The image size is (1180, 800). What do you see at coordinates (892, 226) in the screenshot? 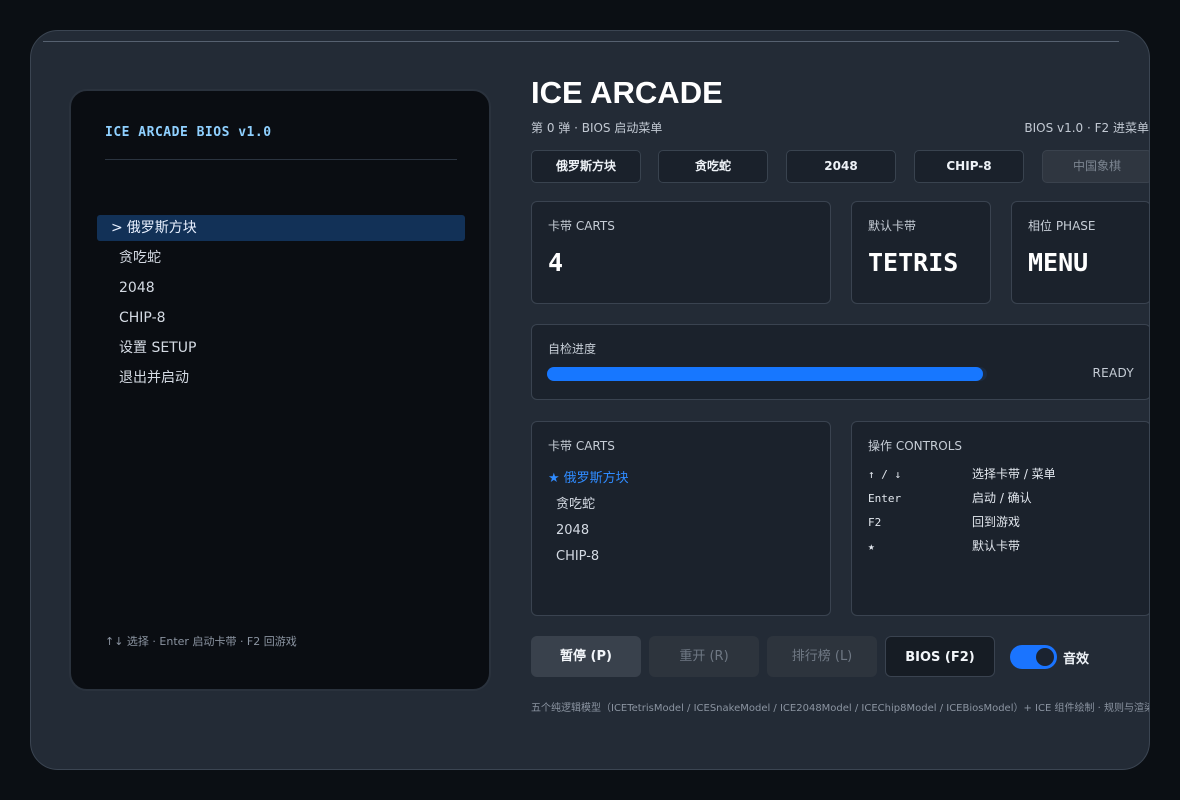
I see `default-cart-label: 默认卡带` at bounding box center [892, 226].